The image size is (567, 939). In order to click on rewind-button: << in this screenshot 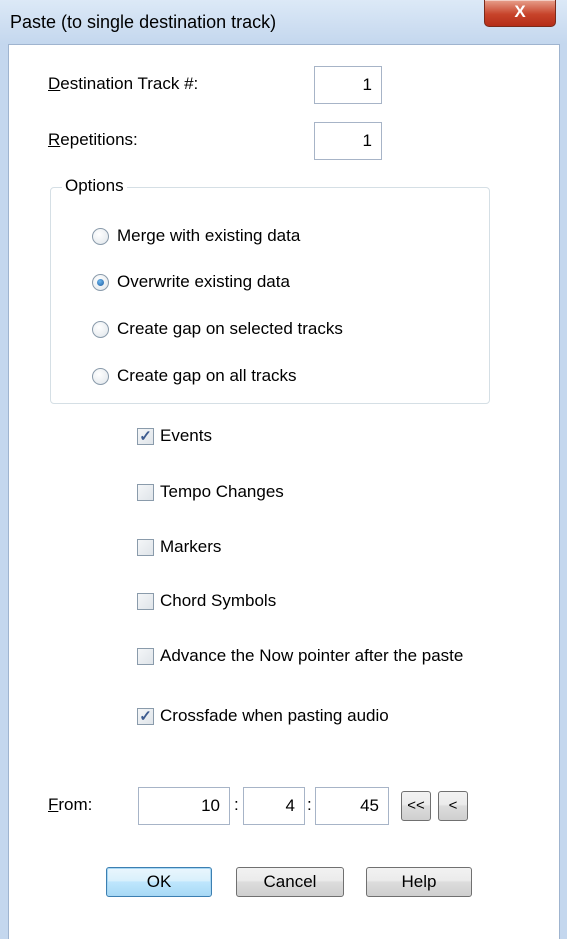, I will do `click(416, 806)`.